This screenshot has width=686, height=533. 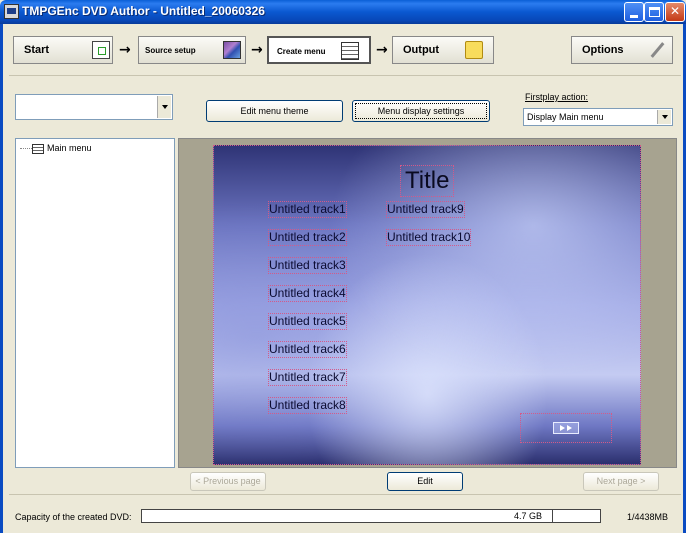 I want to click on dvd-size-value: 4.7 GB, so click(x=527, y=516).